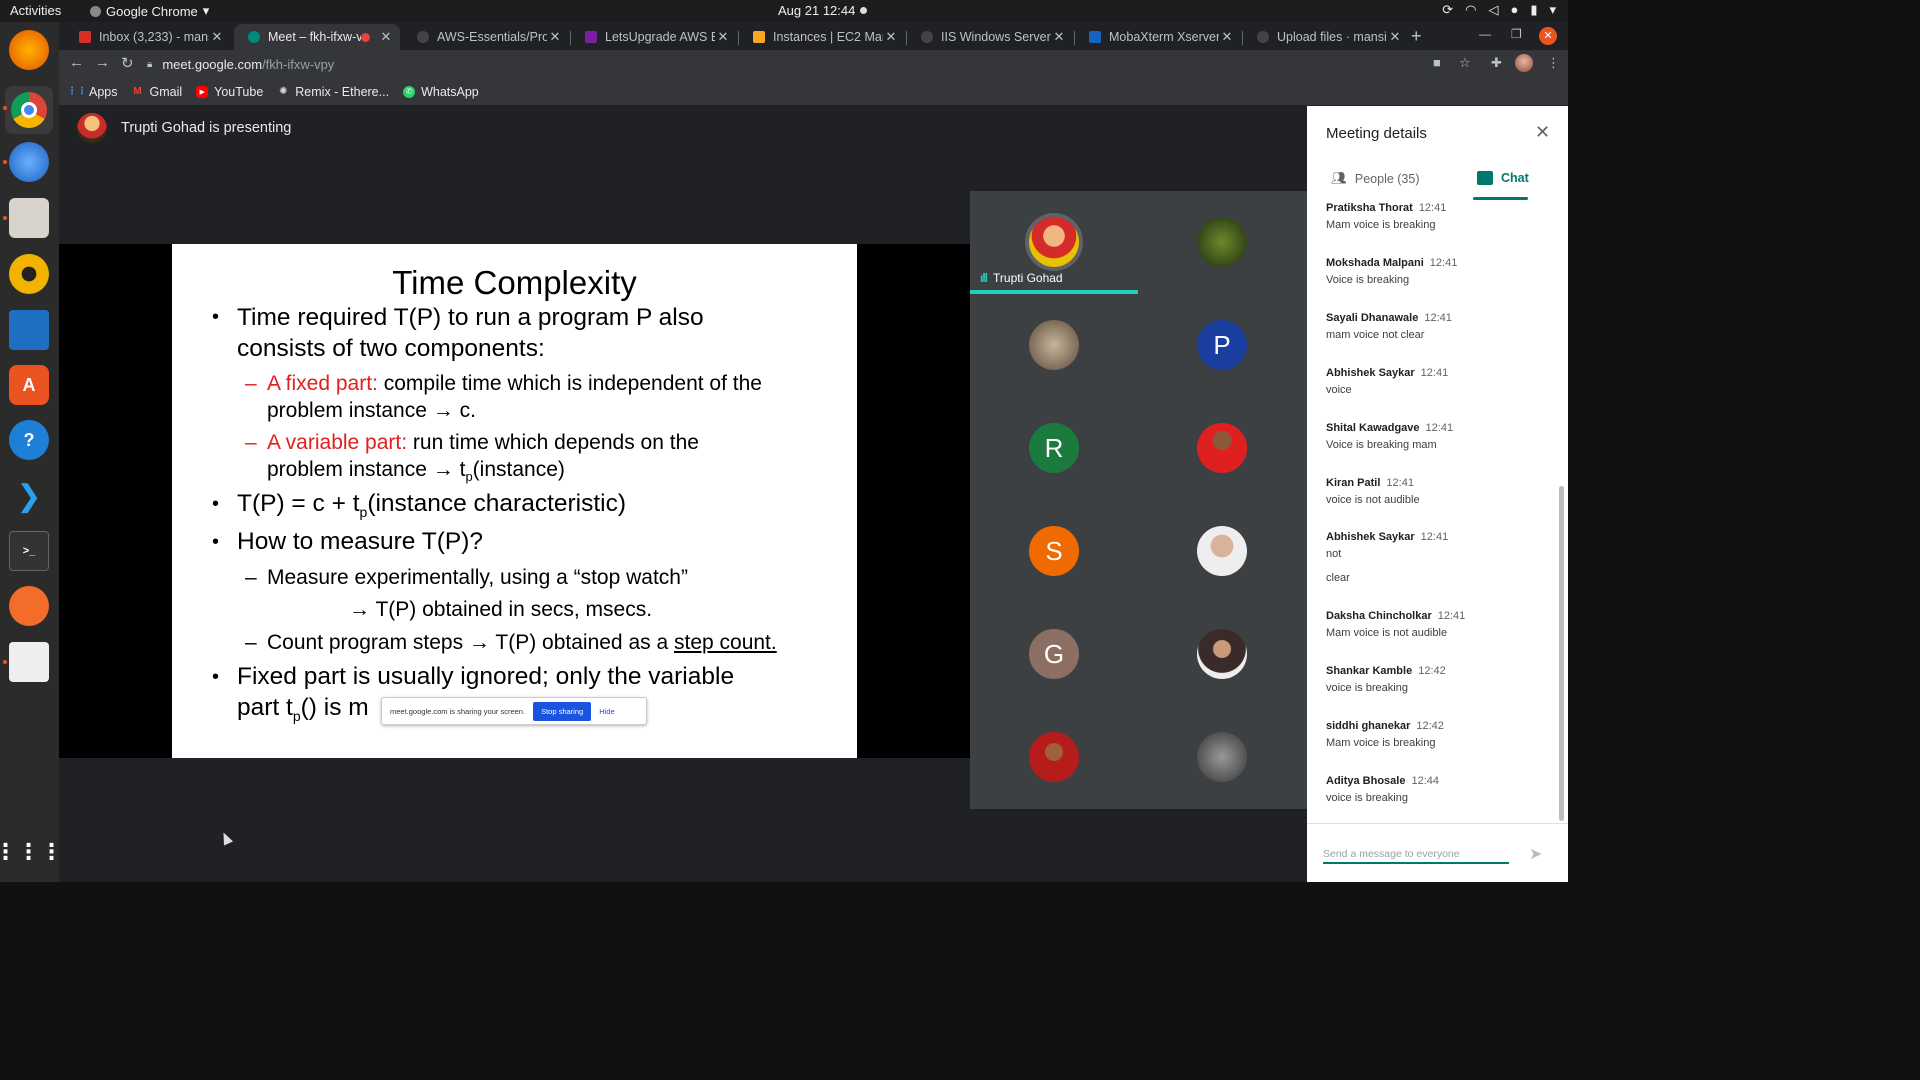  Describe the element at coordinates (1553, 63) in the screenshot. I see `chrome-menu-icon: ⋮` at that location.